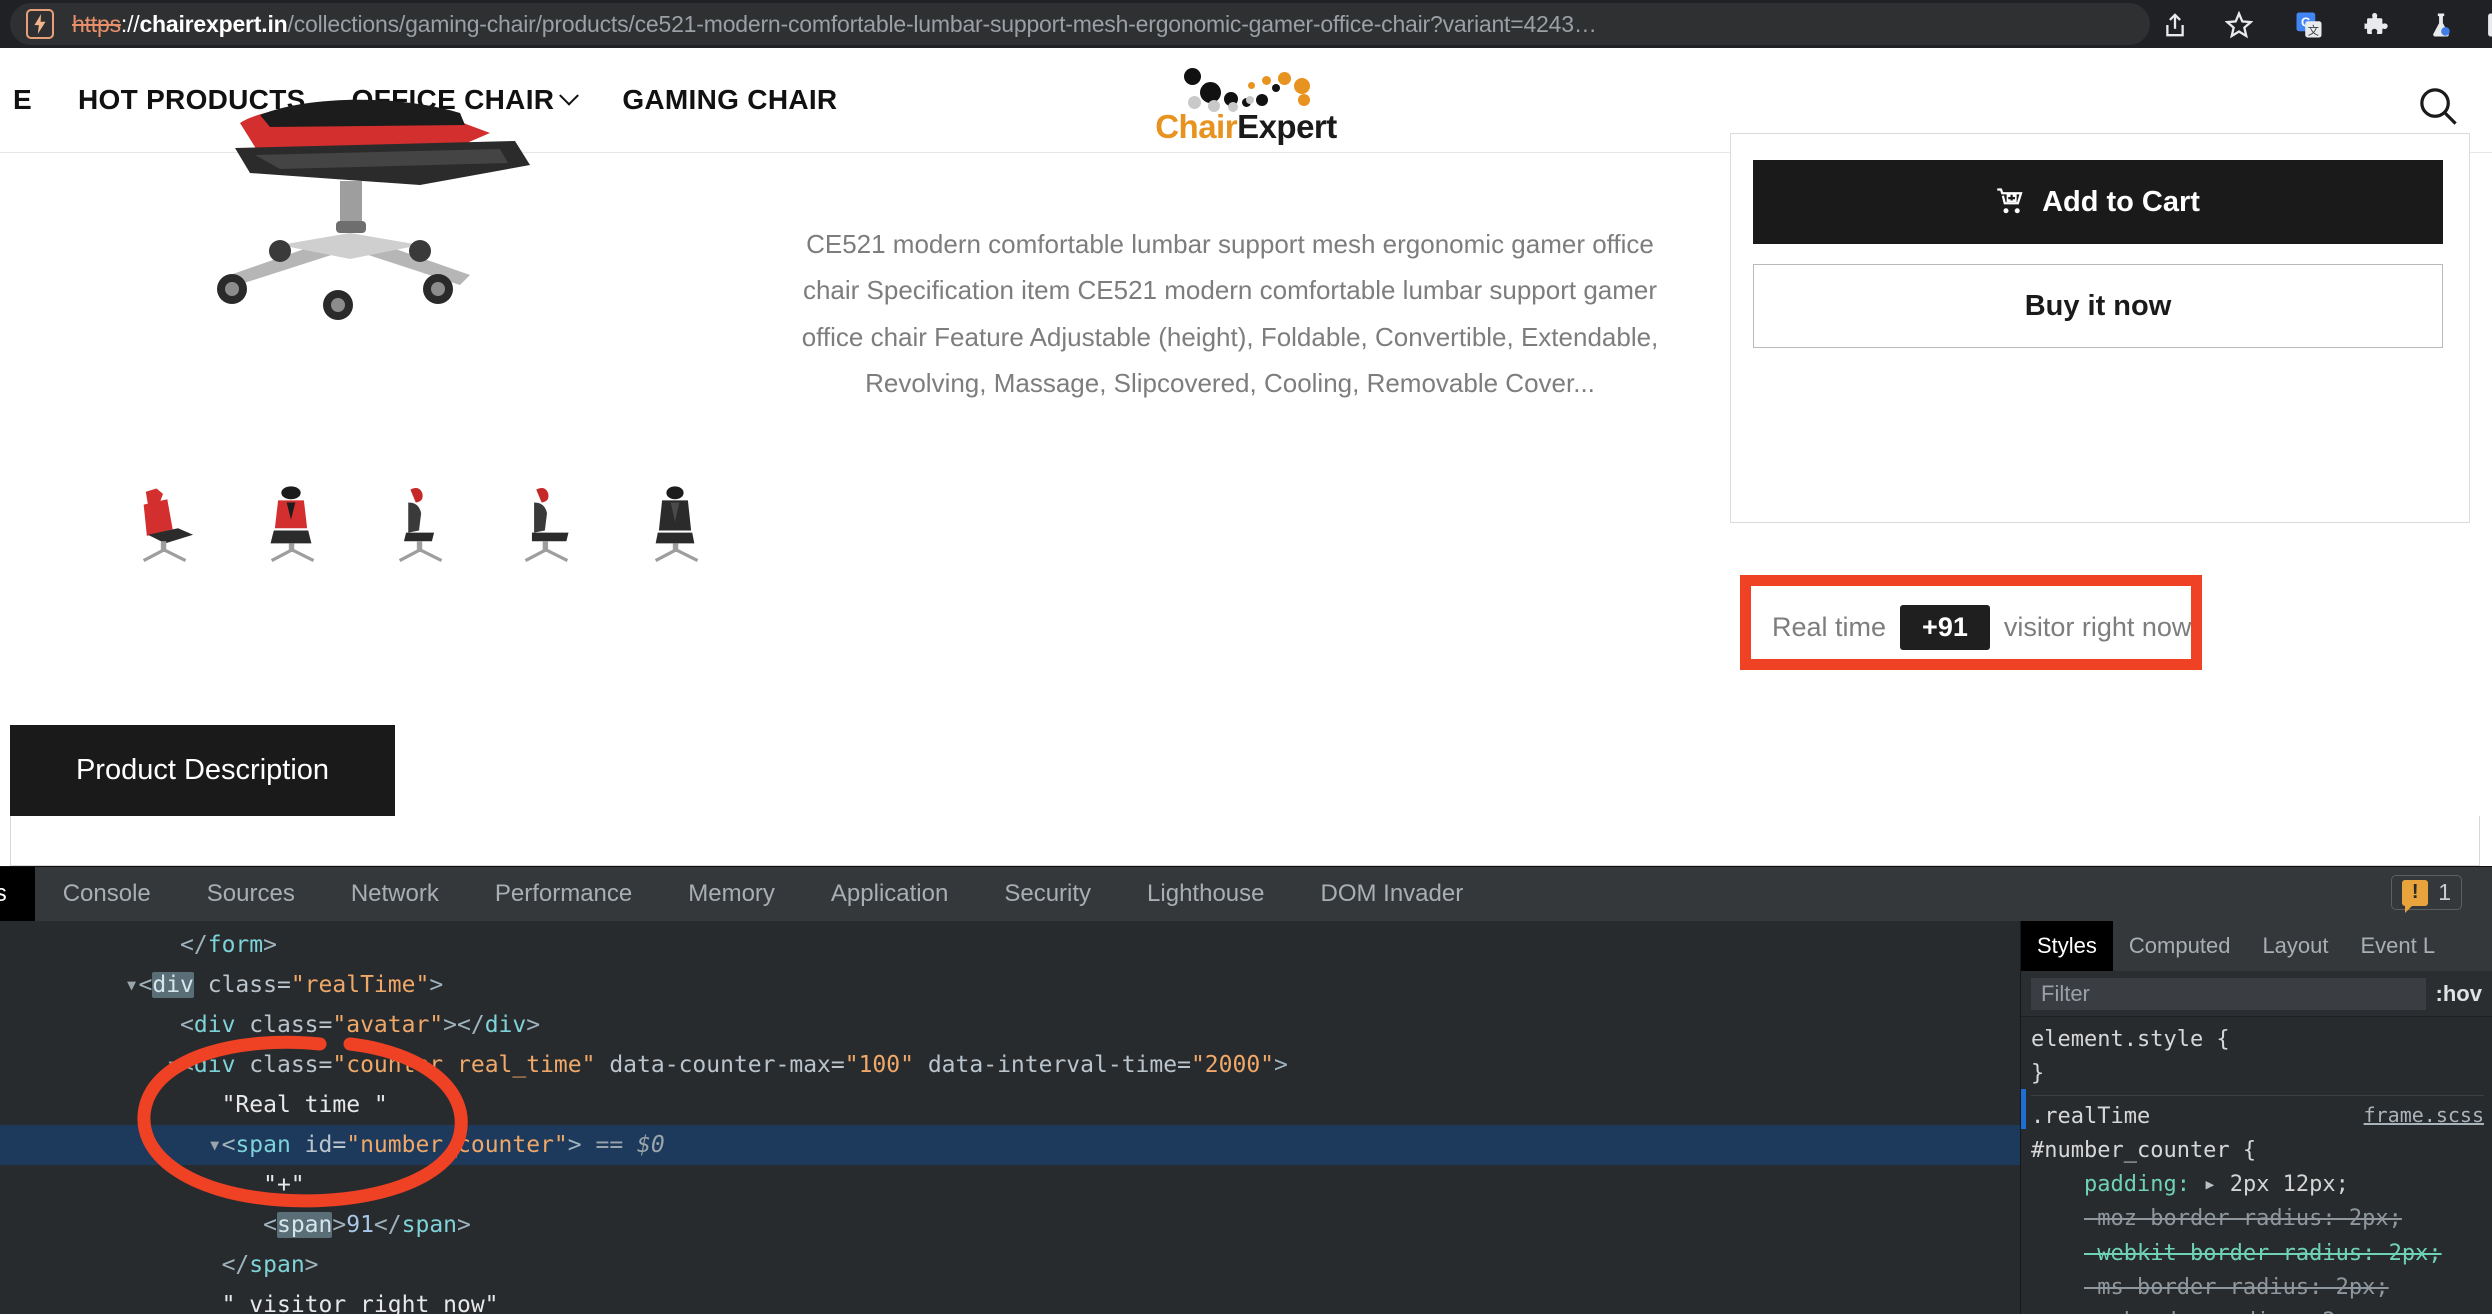 This screenshot has height=1314, width=2492. I want to click on google-translate-icon: G 文, so click(2309, 25).